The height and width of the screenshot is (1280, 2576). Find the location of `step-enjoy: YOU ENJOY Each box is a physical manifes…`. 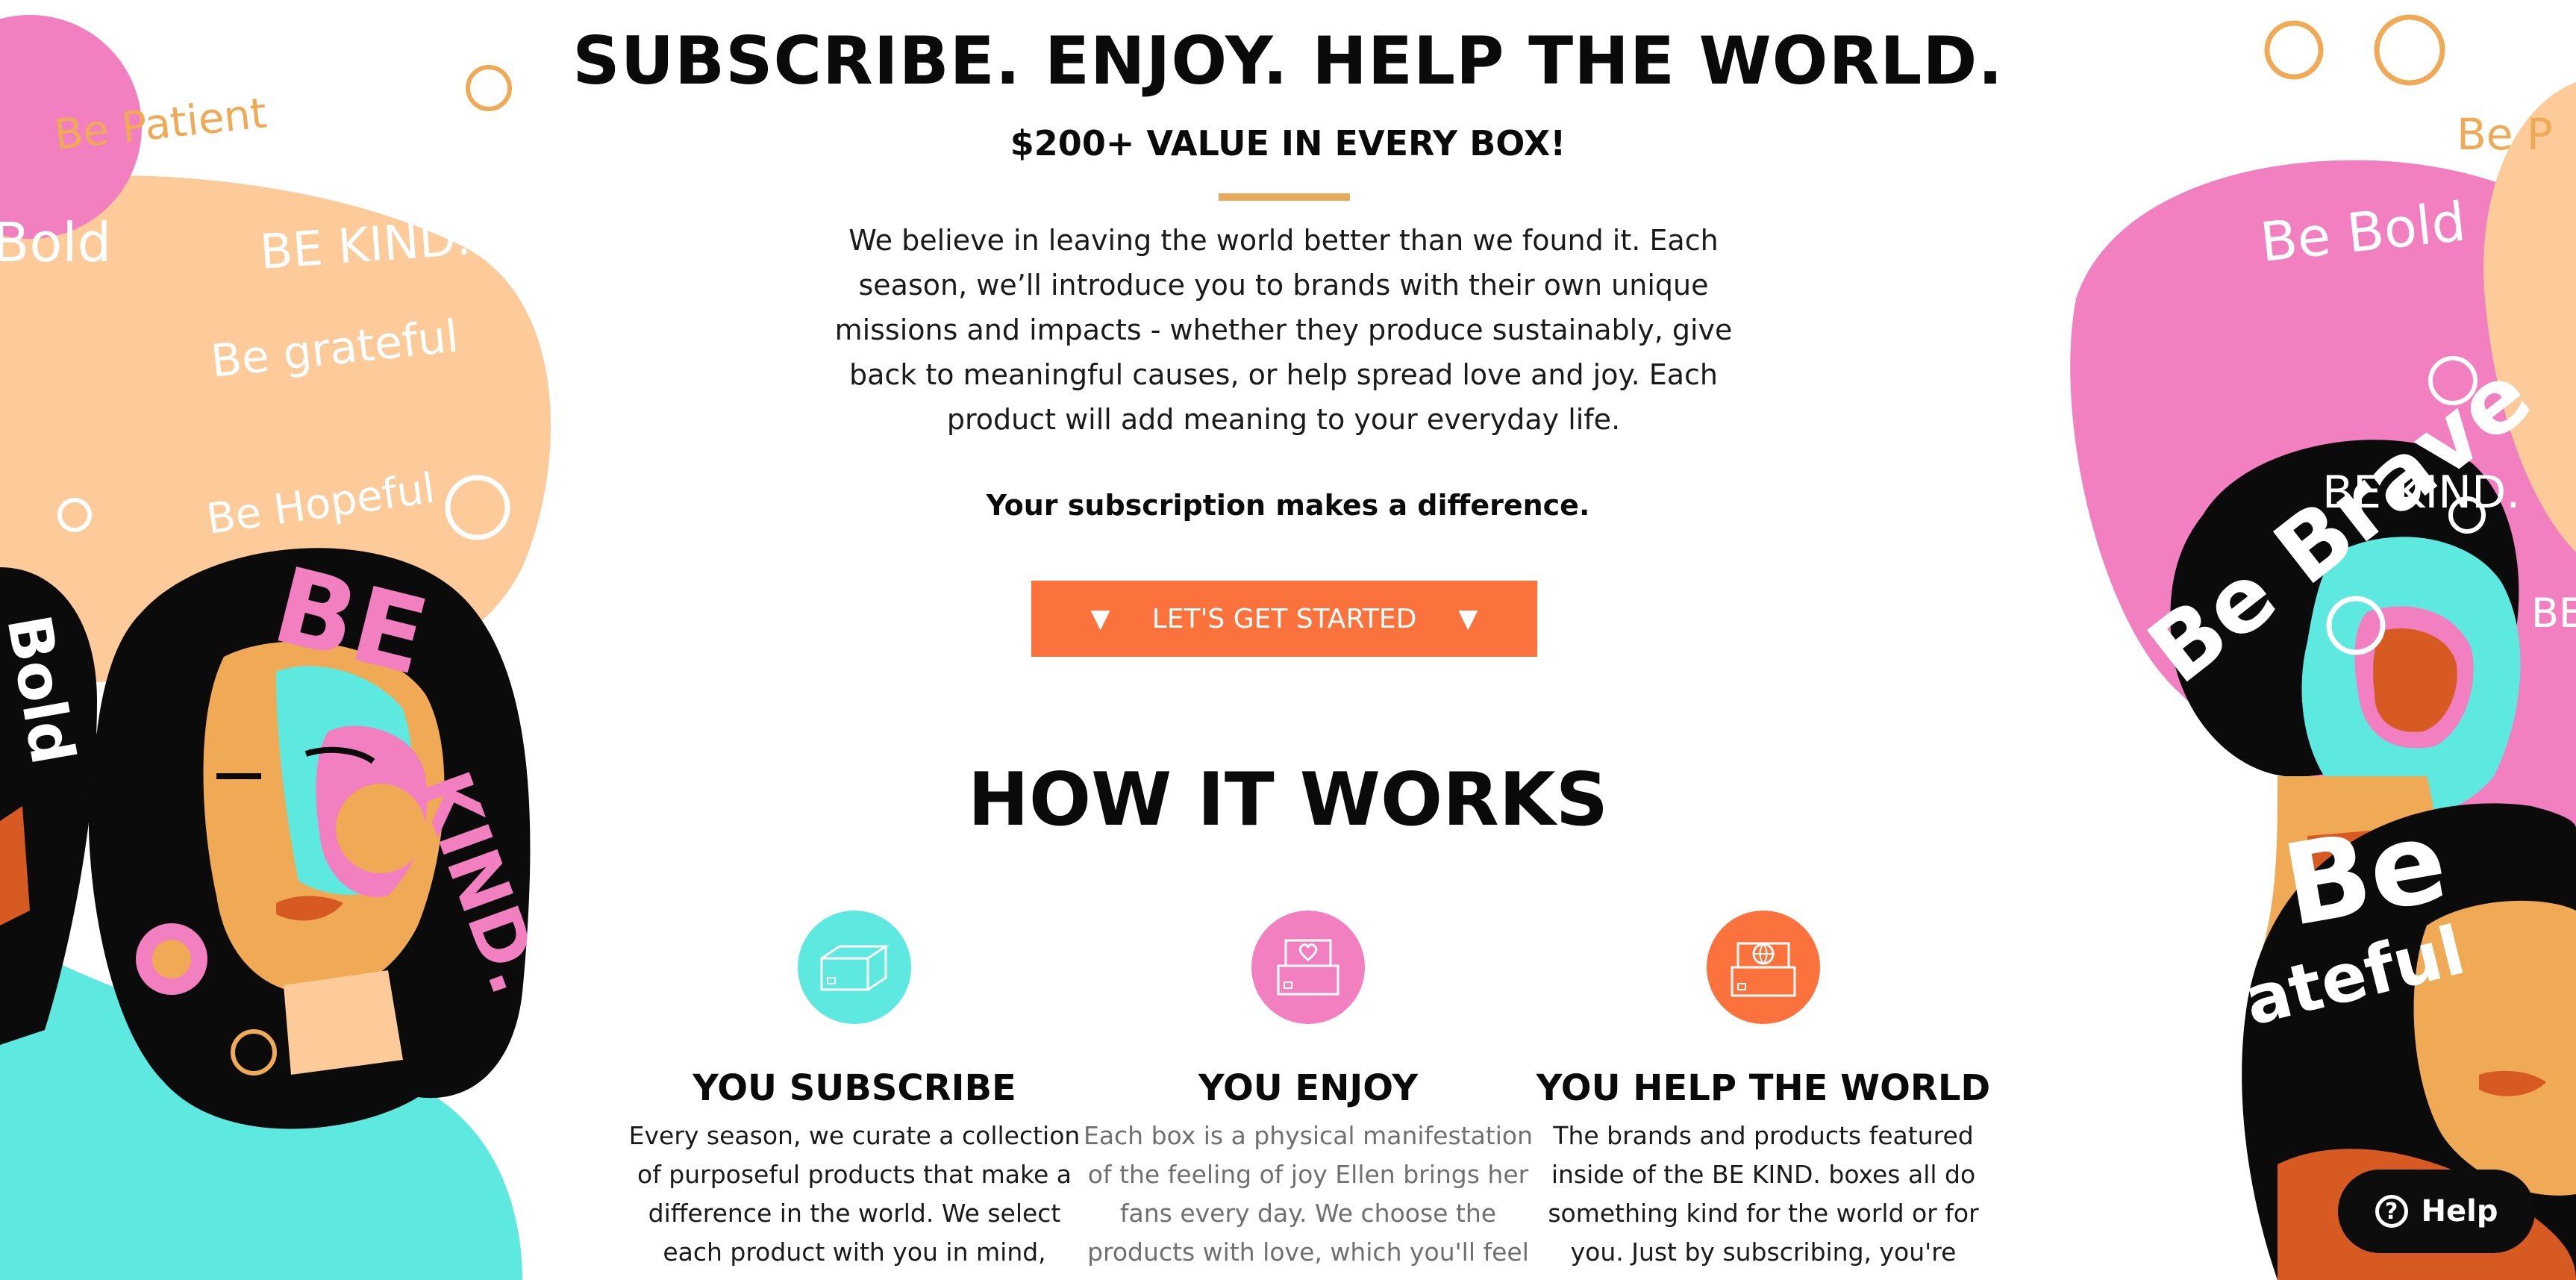

step-enjoy: YOU ENJOY Each box is a physical manifes… is located at coordinates (1308, 1091).